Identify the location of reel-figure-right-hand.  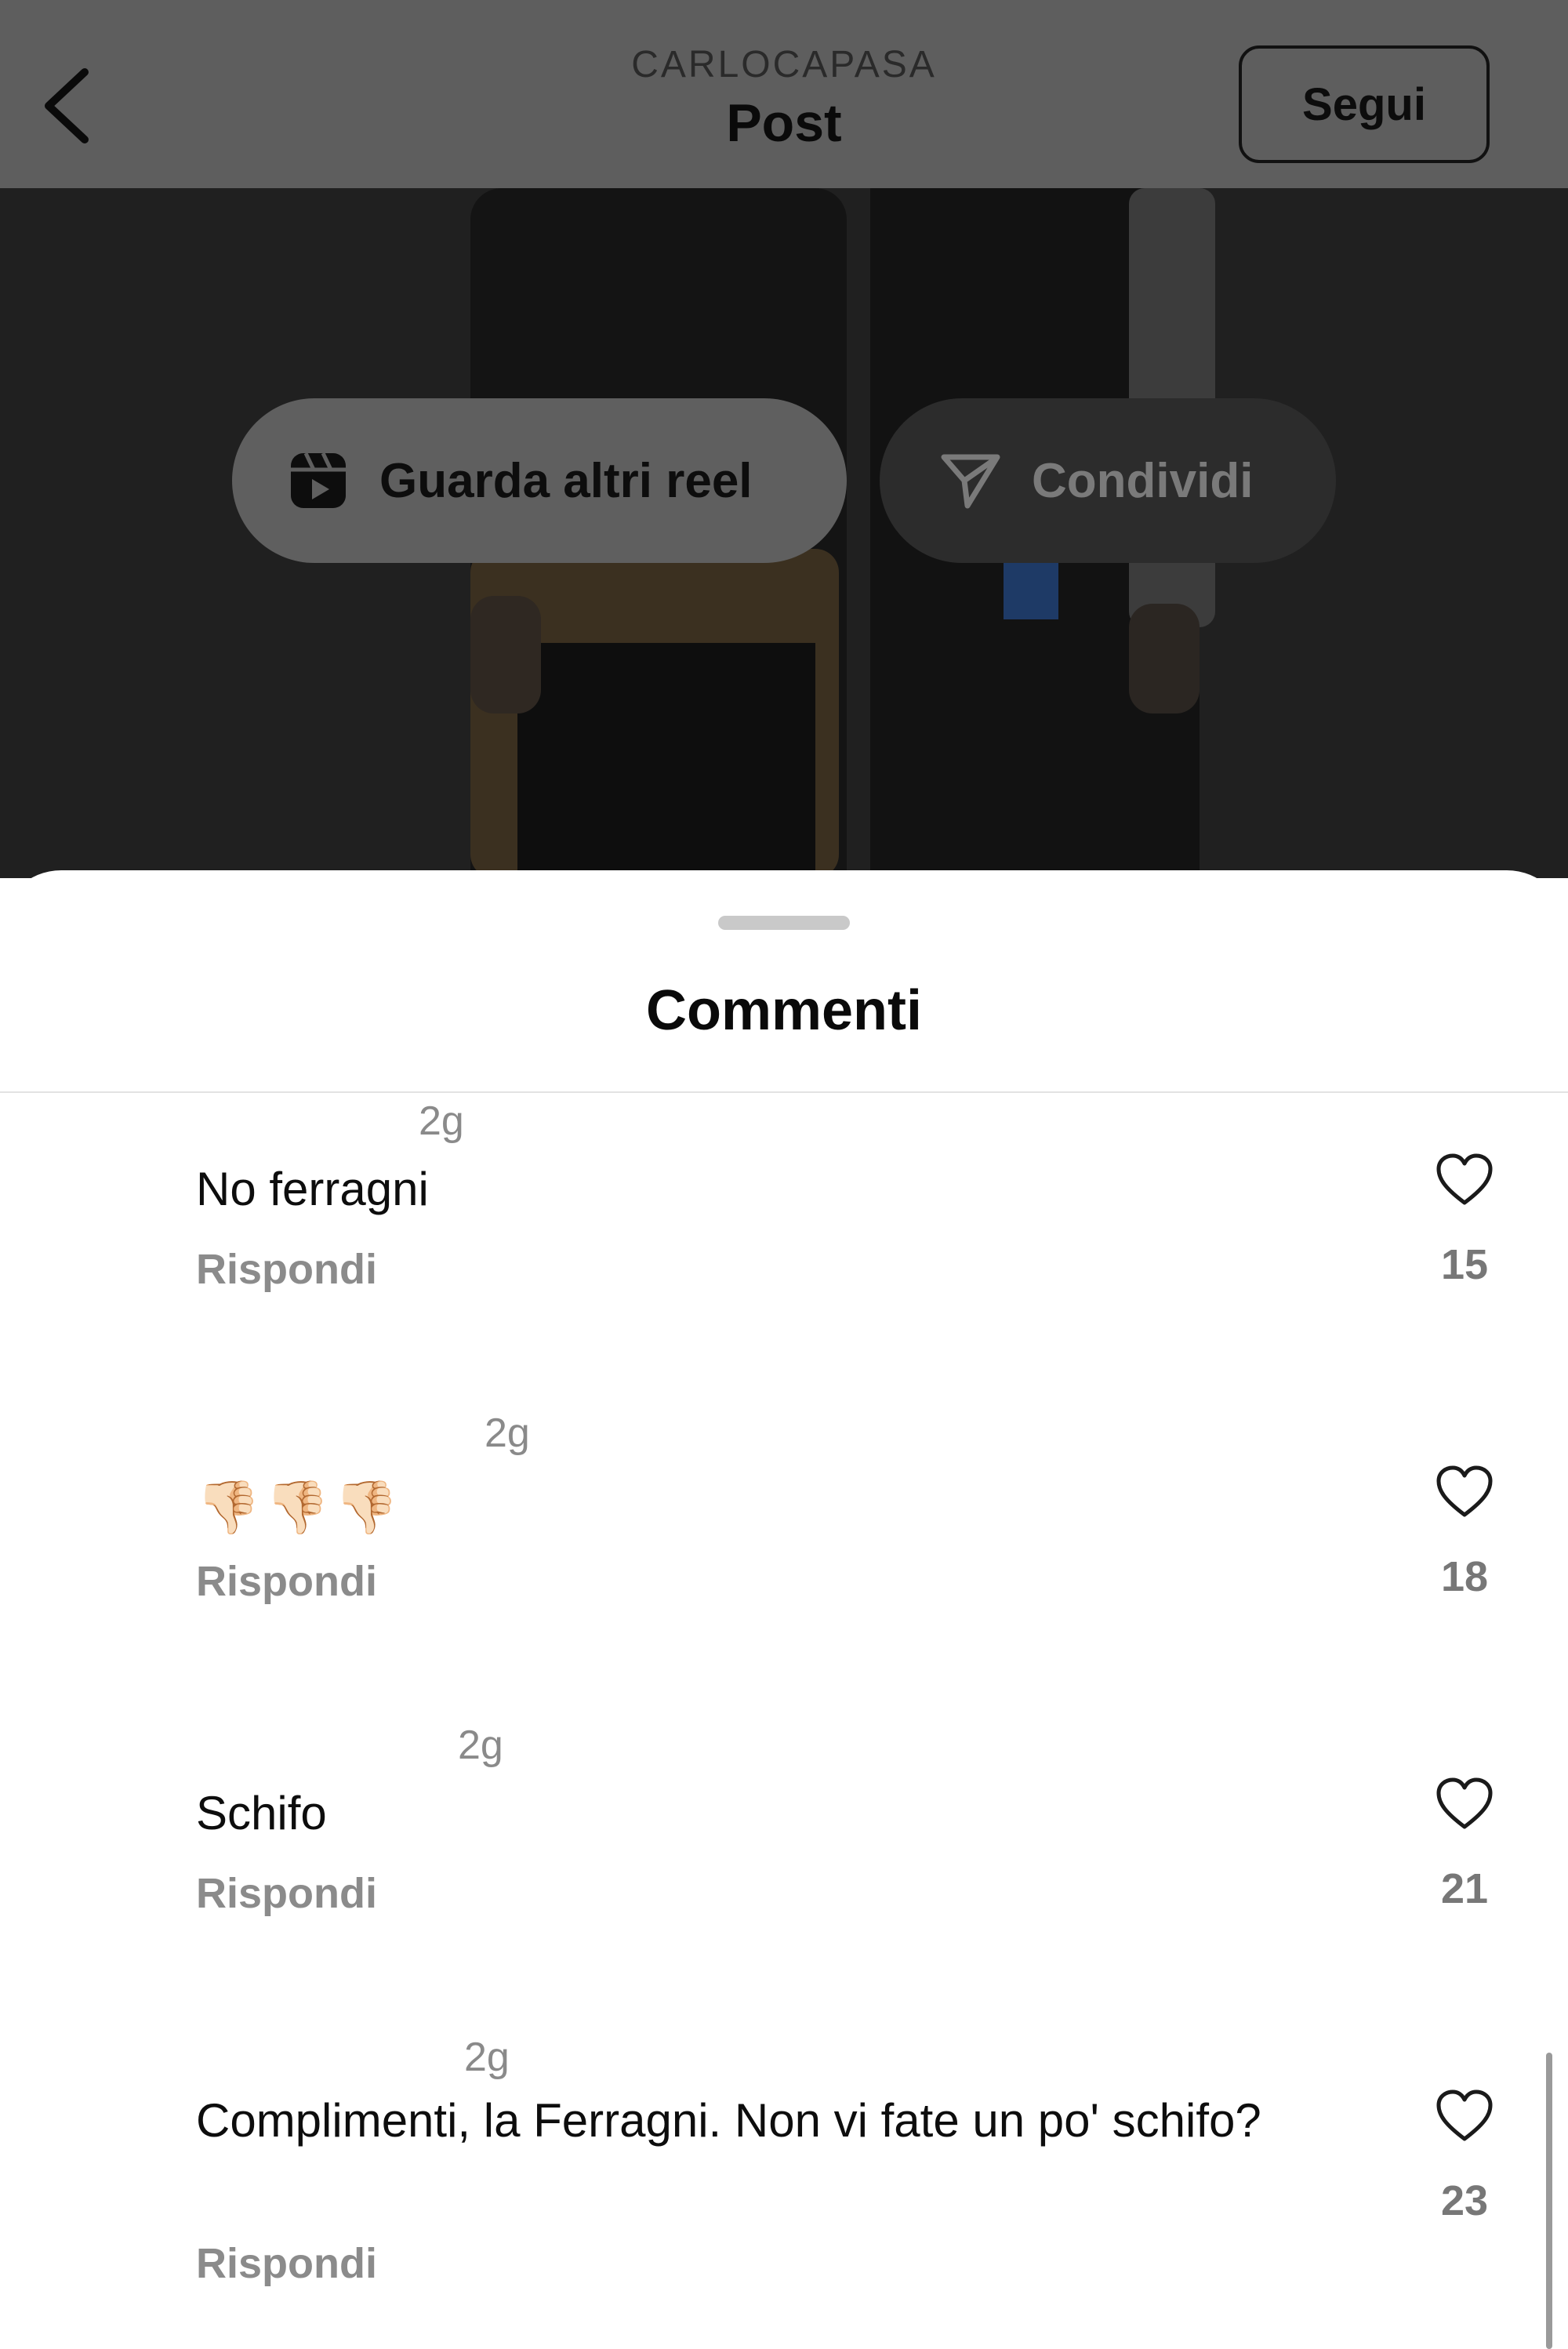
(1164, 658).